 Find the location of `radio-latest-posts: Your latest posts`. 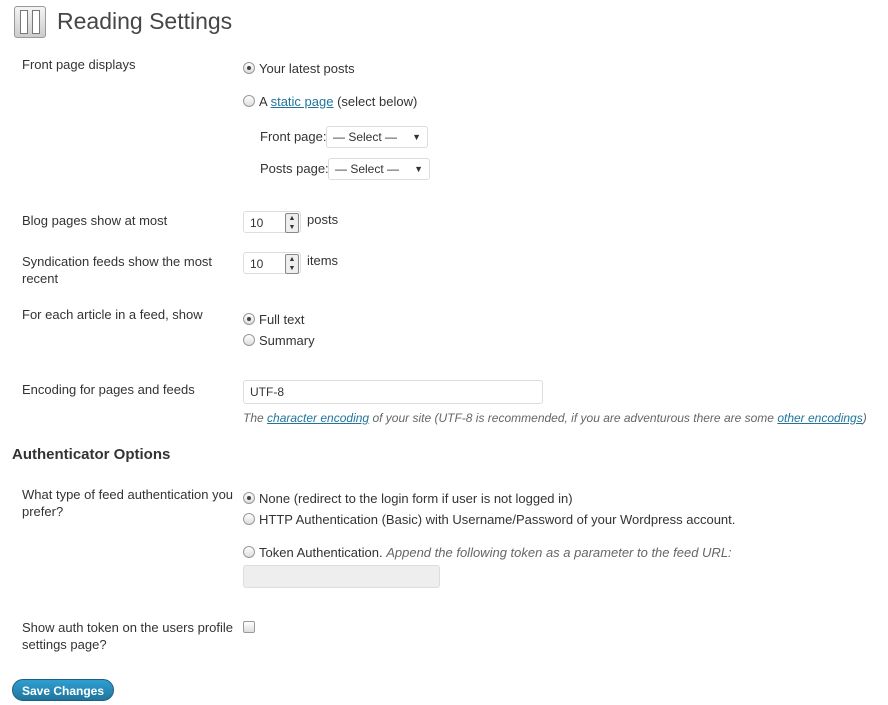

radio-latest-posts: Your latest posts is located at coordinates (299, 69).